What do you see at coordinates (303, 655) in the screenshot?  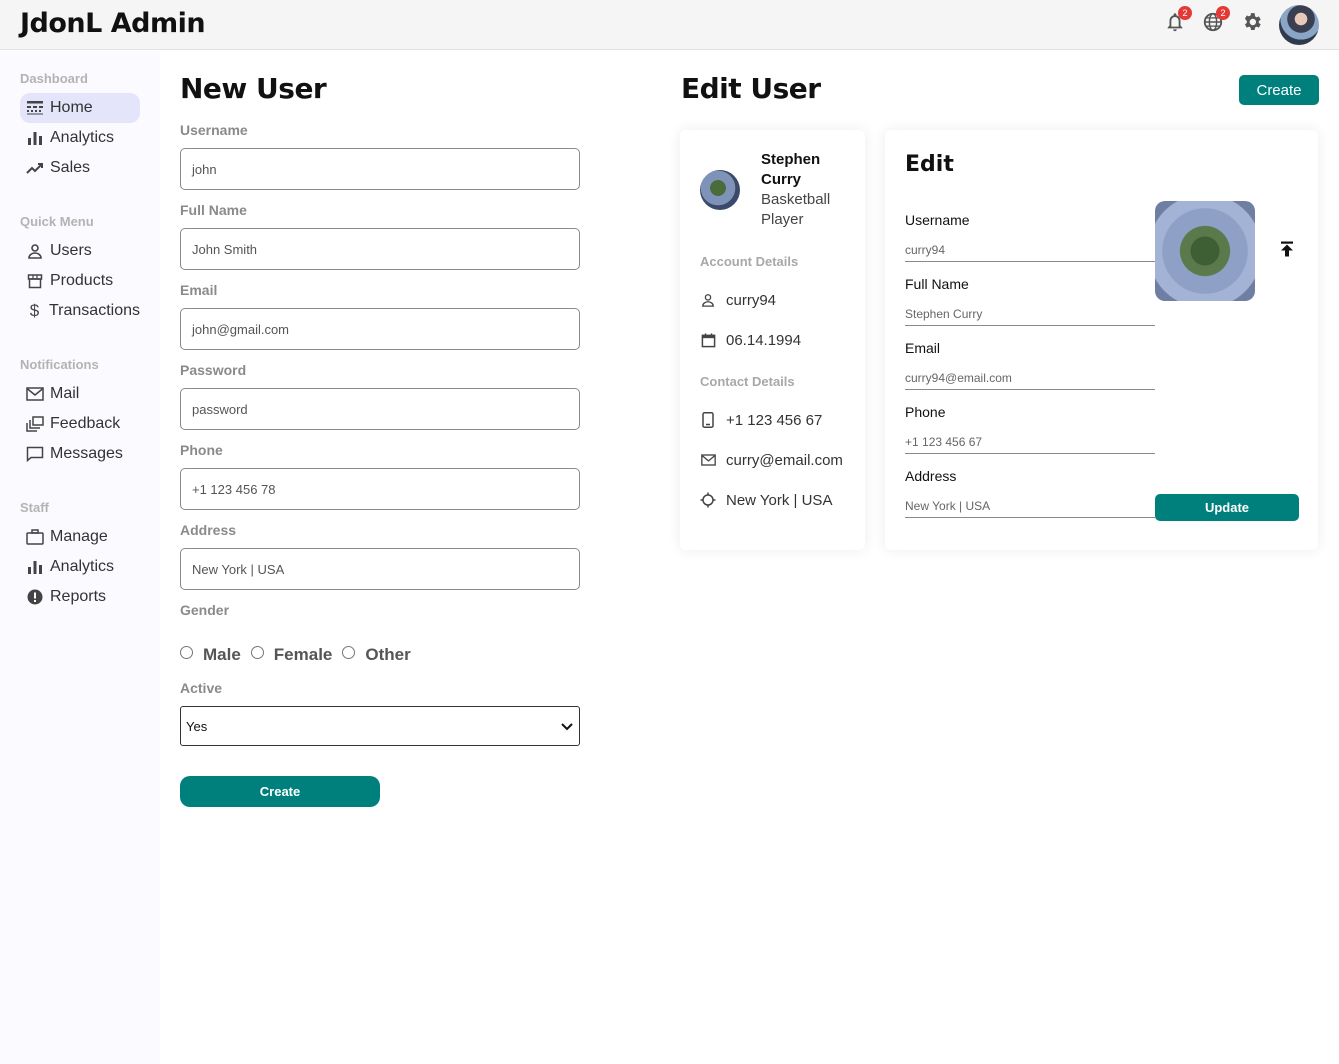 I see `gender-female-label: Female` at bounding box center [303, 655].